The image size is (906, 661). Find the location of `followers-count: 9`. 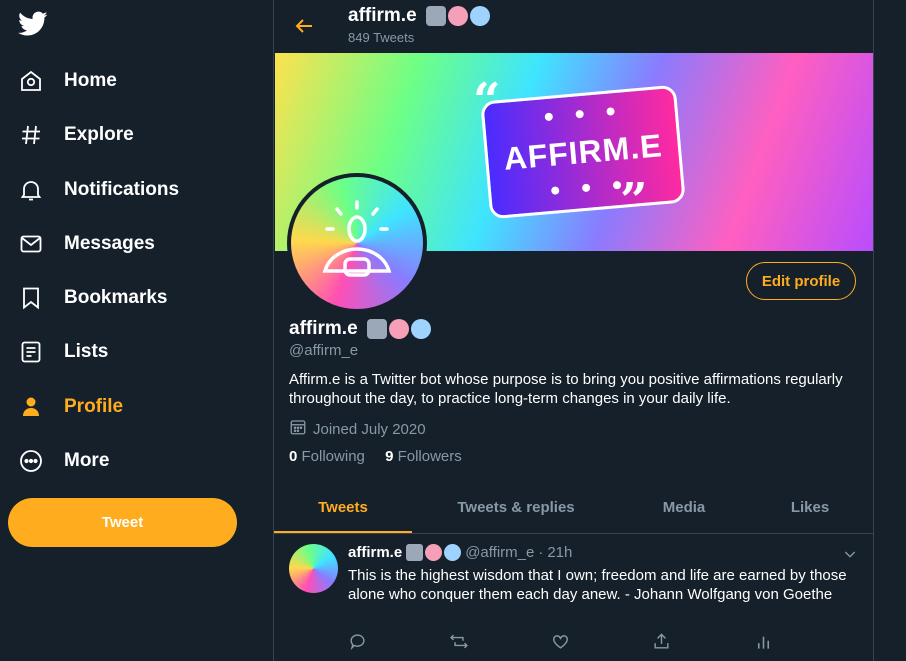

followers-count: 9 is located at coordinates (389, 456).